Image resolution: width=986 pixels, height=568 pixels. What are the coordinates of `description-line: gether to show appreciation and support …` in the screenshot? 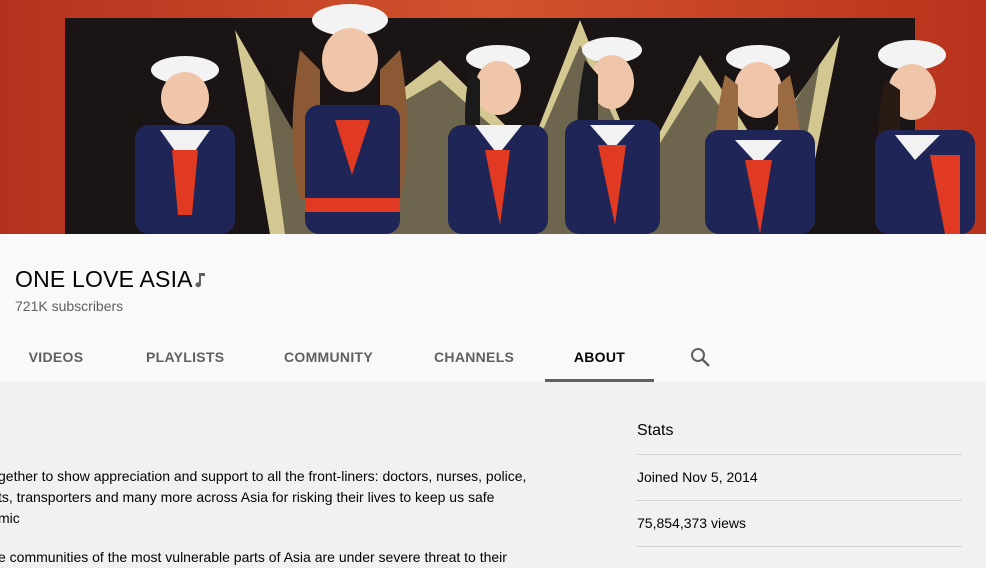 It's located at (263, 476).